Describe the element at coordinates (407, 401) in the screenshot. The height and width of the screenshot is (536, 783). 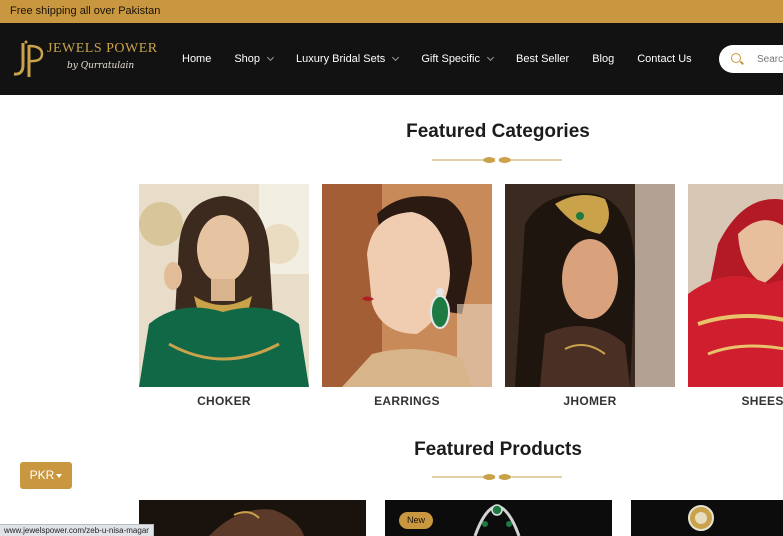
I see `category-label: EARRINGS` at that location.